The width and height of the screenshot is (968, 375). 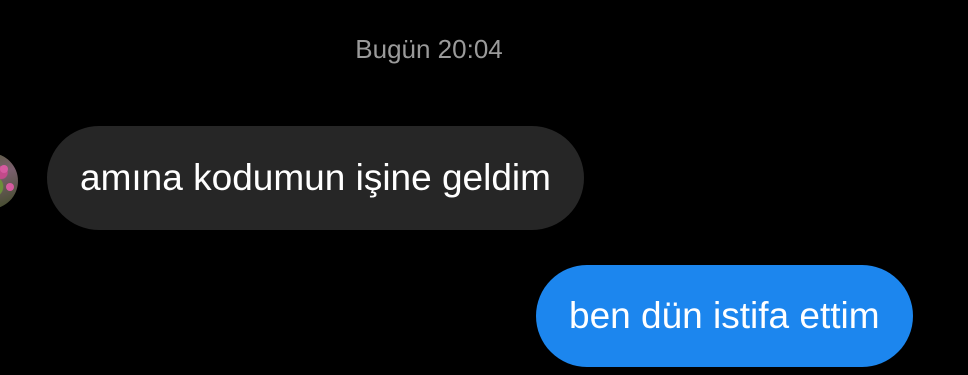 I want to click on outgoing-message-bubble: ben dün istifa ettim, so click(x=724, y=316).